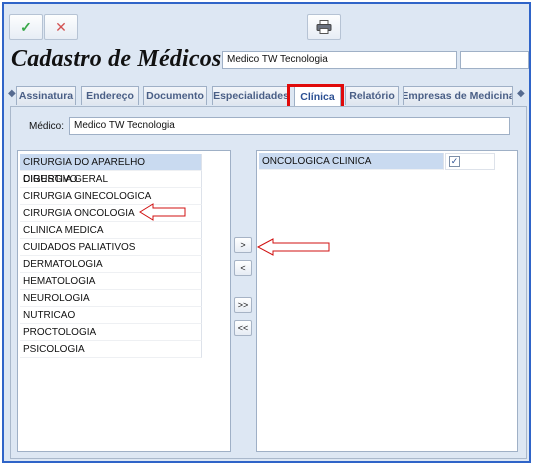 This screenshot has width=535, height=467. What do you see at coordinates (243, 305) in the screenshot?
I see `add-all-button: >>` at bounding box center [243, 305].